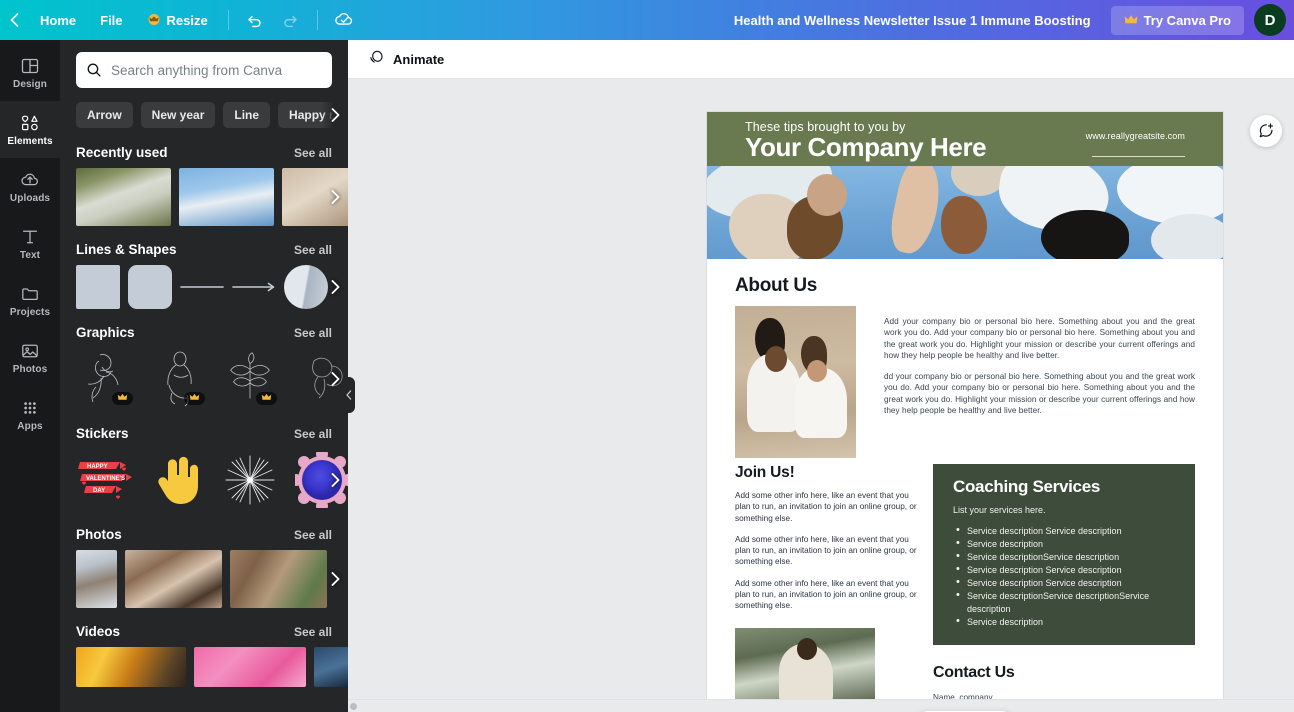 The image size is (1294, 712). What do you see at coordinates (104, 115) in the screenshot?
I see `chip-arrow: Arrow` at bounding box center [104, 115].